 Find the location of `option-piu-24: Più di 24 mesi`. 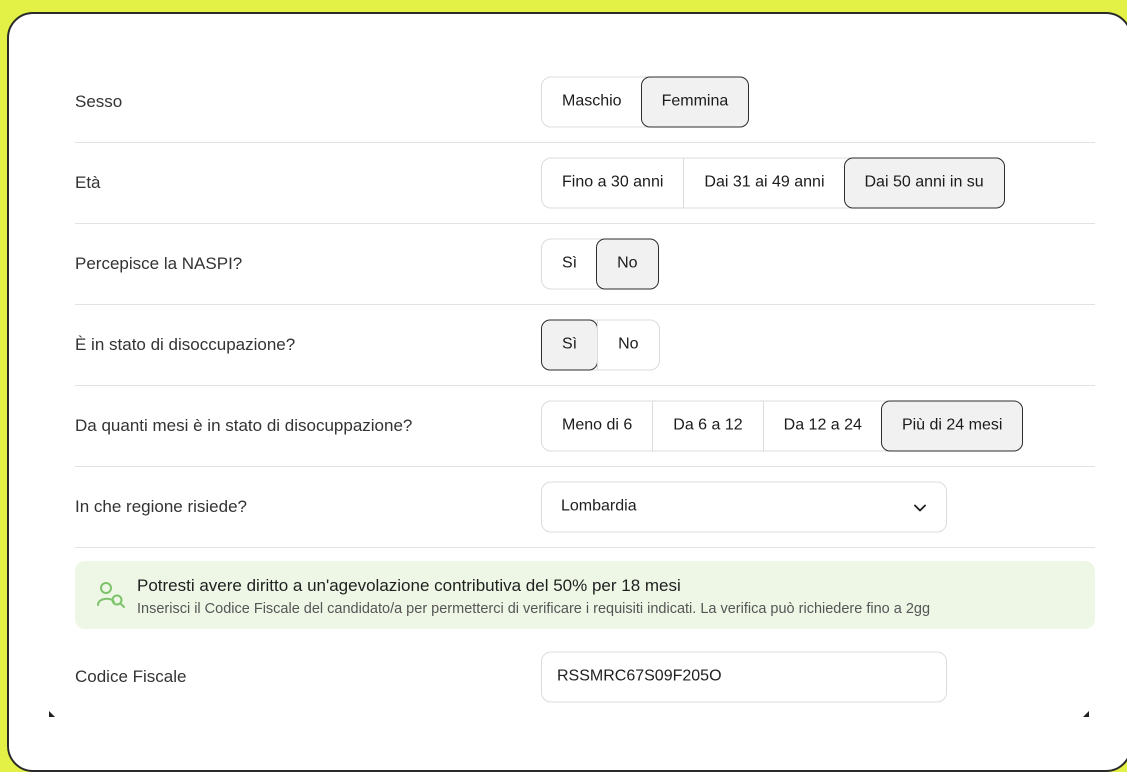

option-piu-24: Più di 24 mesi is located at coordinates (952, 425).